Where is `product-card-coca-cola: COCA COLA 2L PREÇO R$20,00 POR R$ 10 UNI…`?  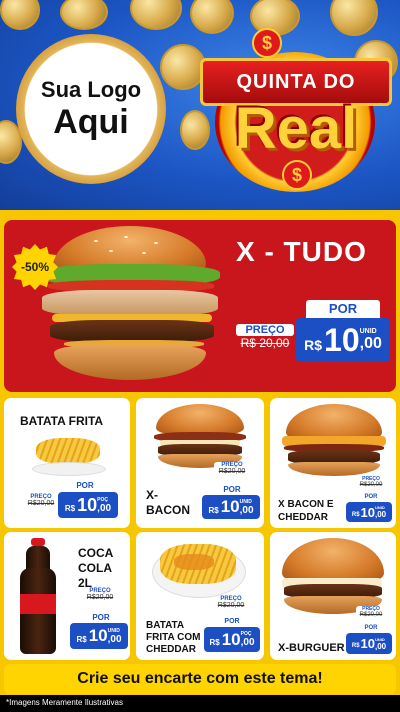
product-card-coca-cola: COCA COLA 2L PREÇO R$20,00 POR R$ 10 UNI… is located at coordinates (67, 596).